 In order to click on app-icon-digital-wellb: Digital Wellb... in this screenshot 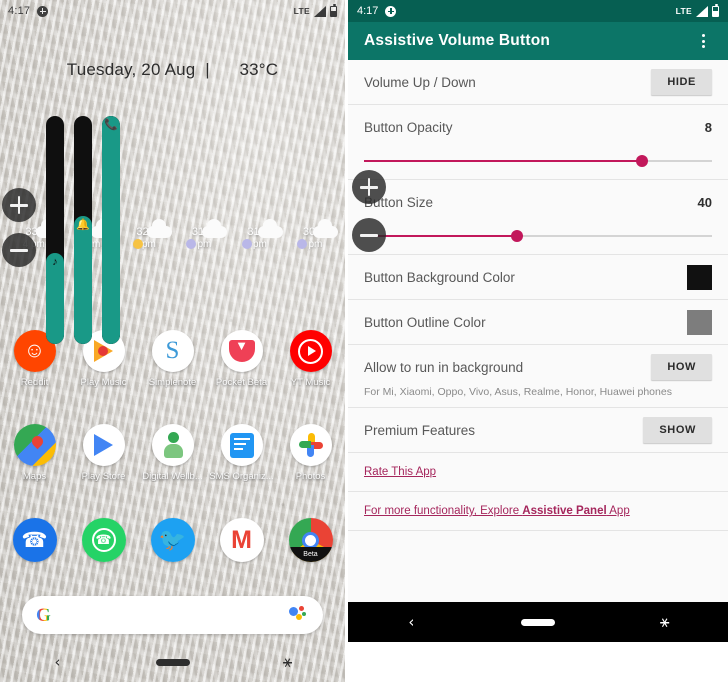, I will do `click(172, 453)`.